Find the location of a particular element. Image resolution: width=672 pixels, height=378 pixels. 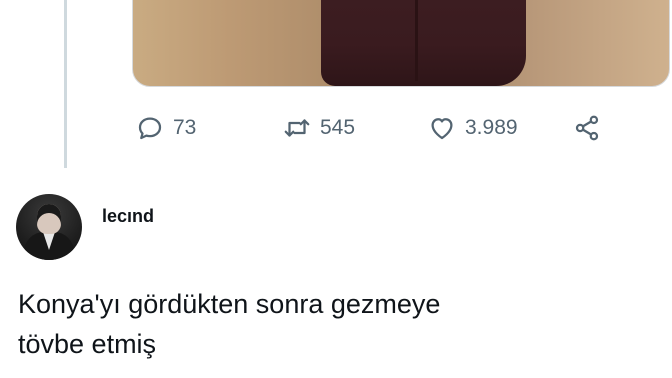

avatar is located at coordinates (49, 227).